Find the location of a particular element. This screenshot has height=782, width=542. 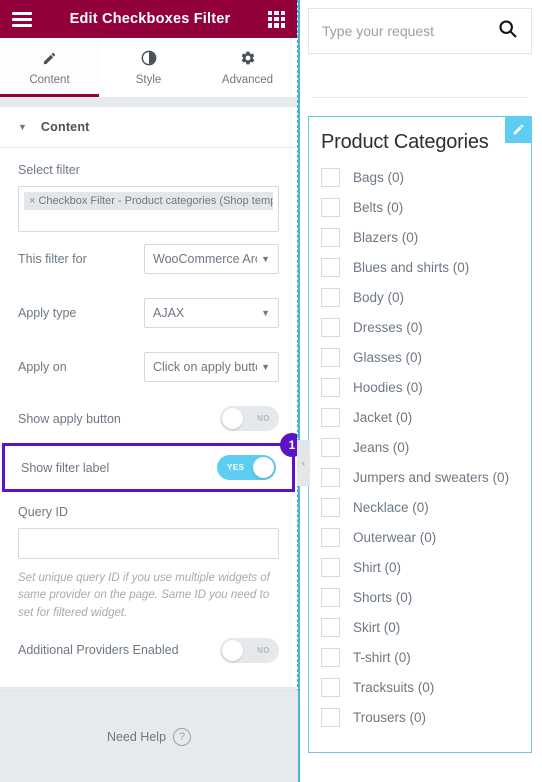

select-filter-label: Select filter is located at coordinates (49, 170).